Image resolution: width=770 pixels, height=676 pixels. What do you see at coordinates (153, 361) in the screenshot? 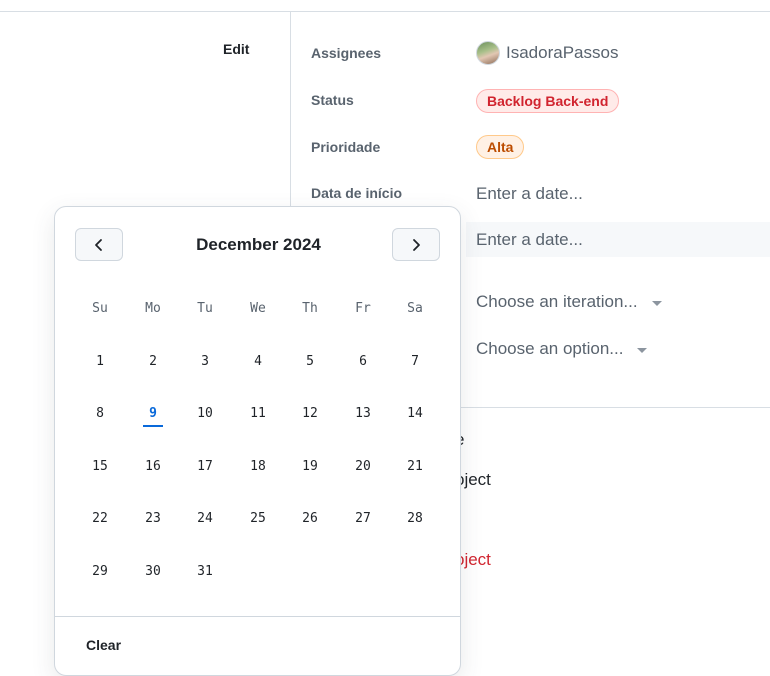
I see `calendar-day: 2` at bounding box center [153, 361].